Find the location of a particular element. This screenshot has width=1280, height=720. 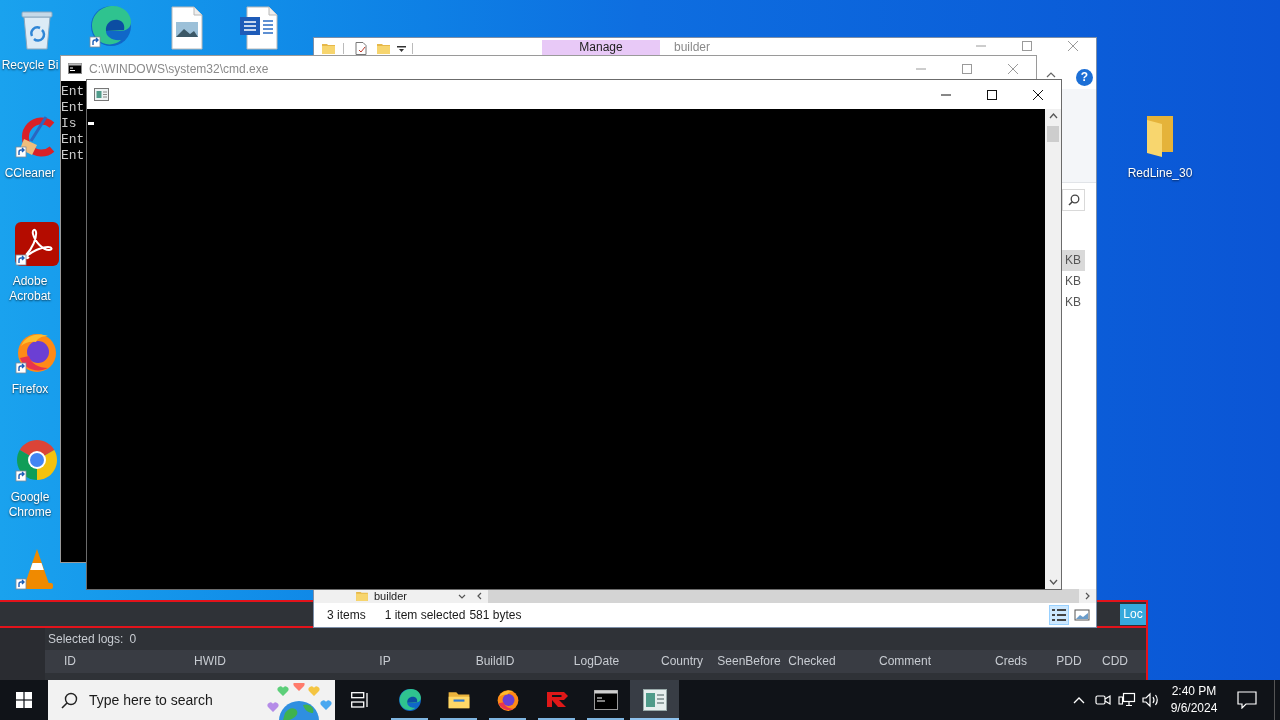

camera-icon is located at coordinates (1103, 700).